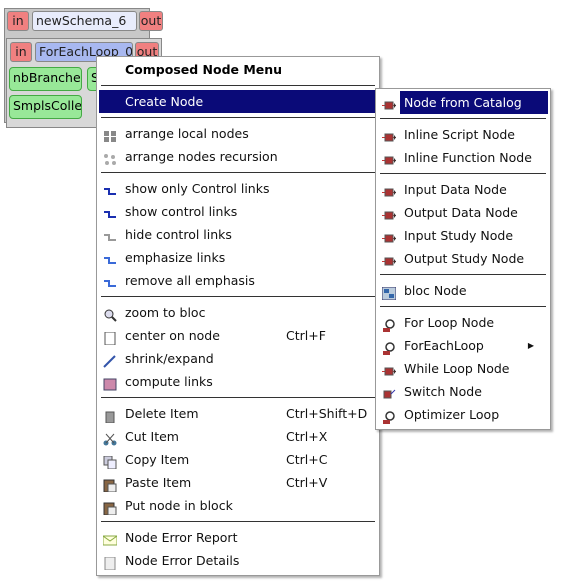 The image size is (566, 585). I want to click on menu-item-copy-item: Copy Item Ctrl+C, so click(238, 459).